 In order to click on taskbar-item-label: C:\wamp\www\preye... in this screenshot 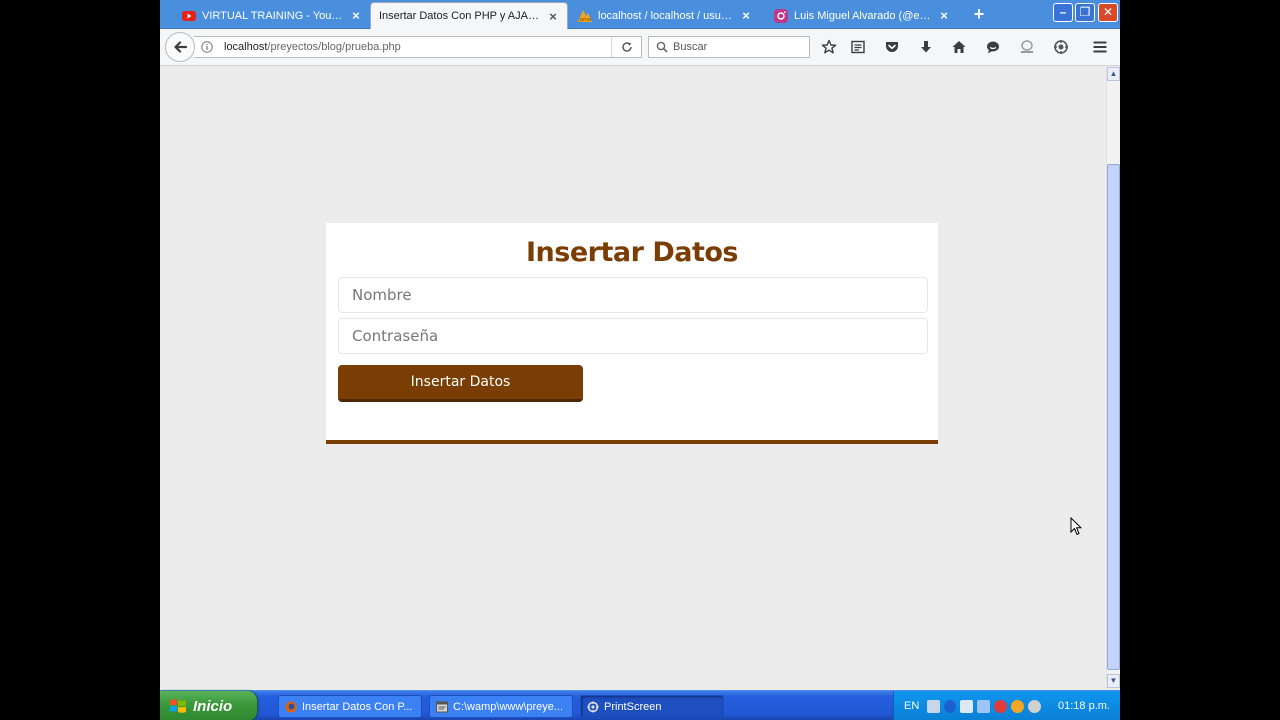, I will do `click(508, 706)`.